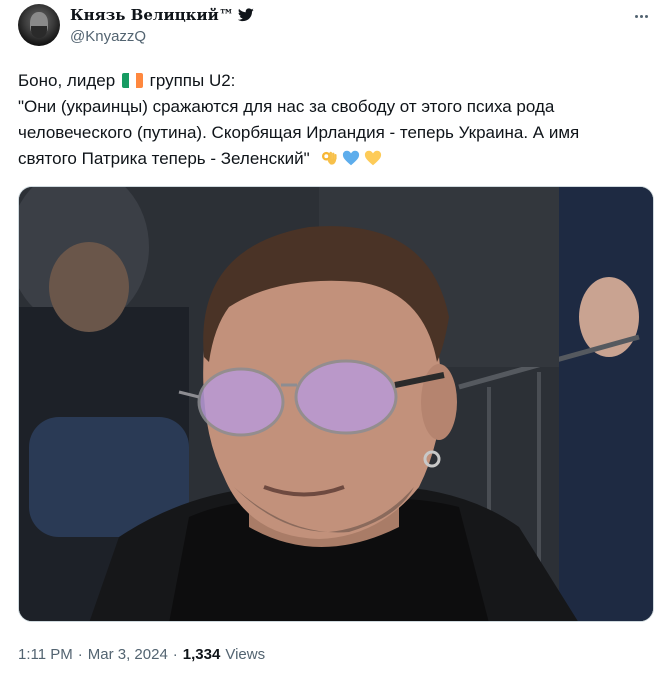  What do you see at coordinates (201, 654) in the screenshot?
I see `views-count: 1,334` at bounding box center [201, 654].